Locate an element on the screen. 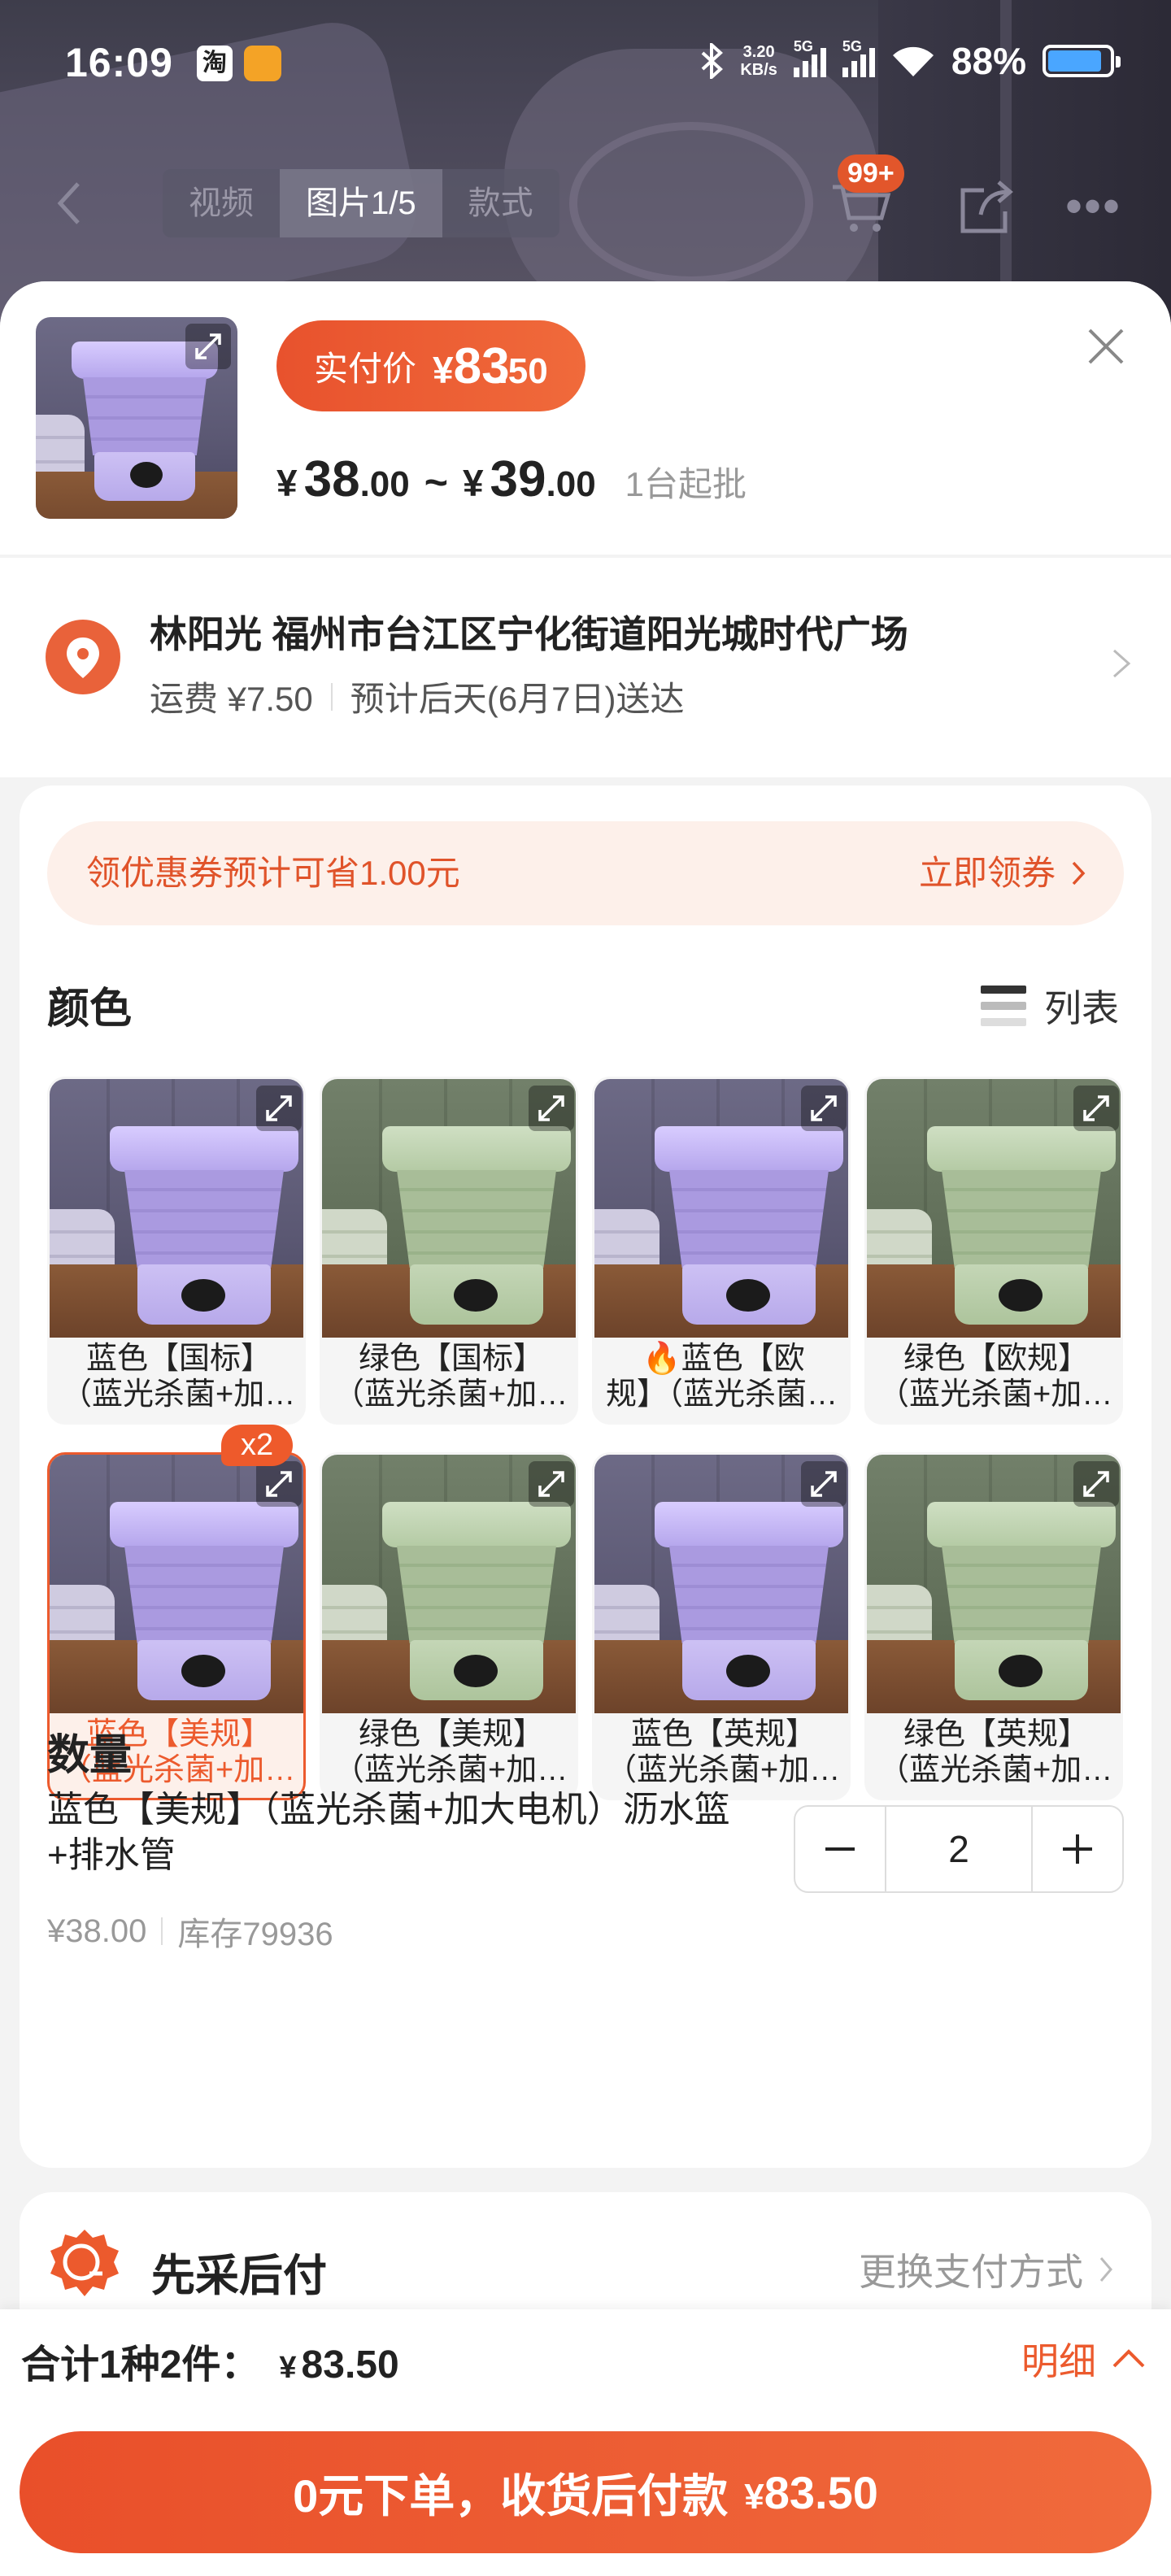 Image resolution: width=1171 pixels, height=2576 pixels. taobao-app-icon: 淘 is located at coordinates (215, 64).